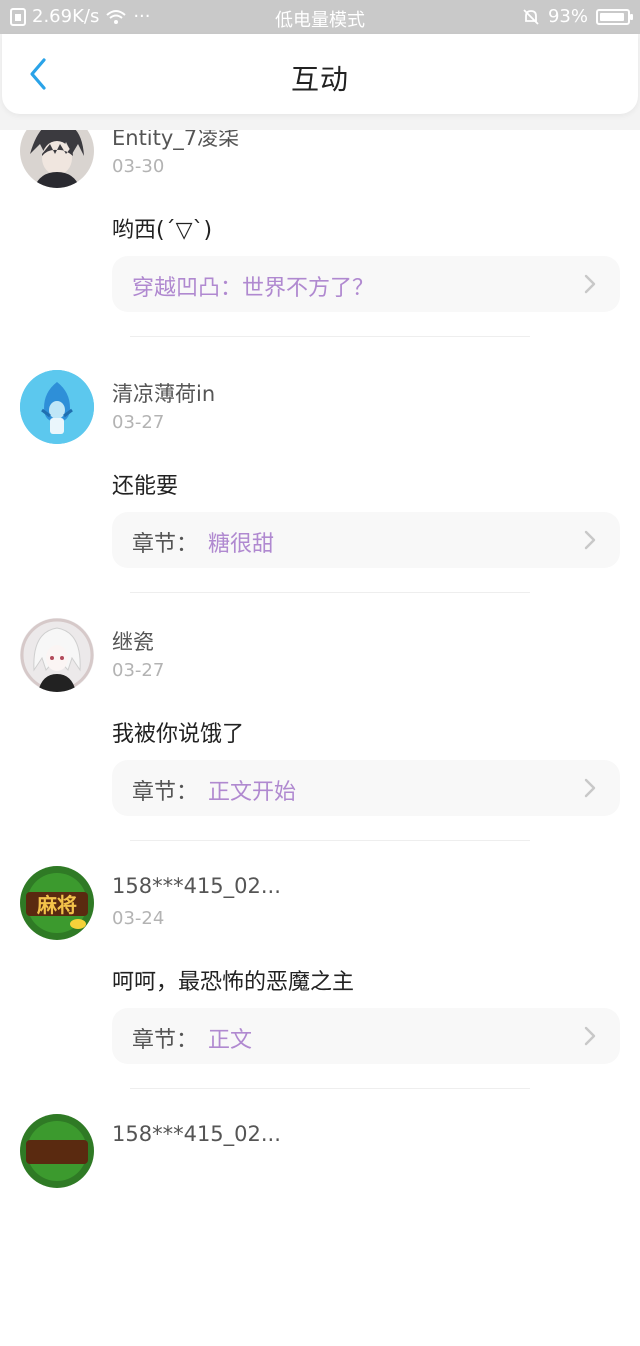  I want to click on svg-text: 麻将, so click(56, 905).